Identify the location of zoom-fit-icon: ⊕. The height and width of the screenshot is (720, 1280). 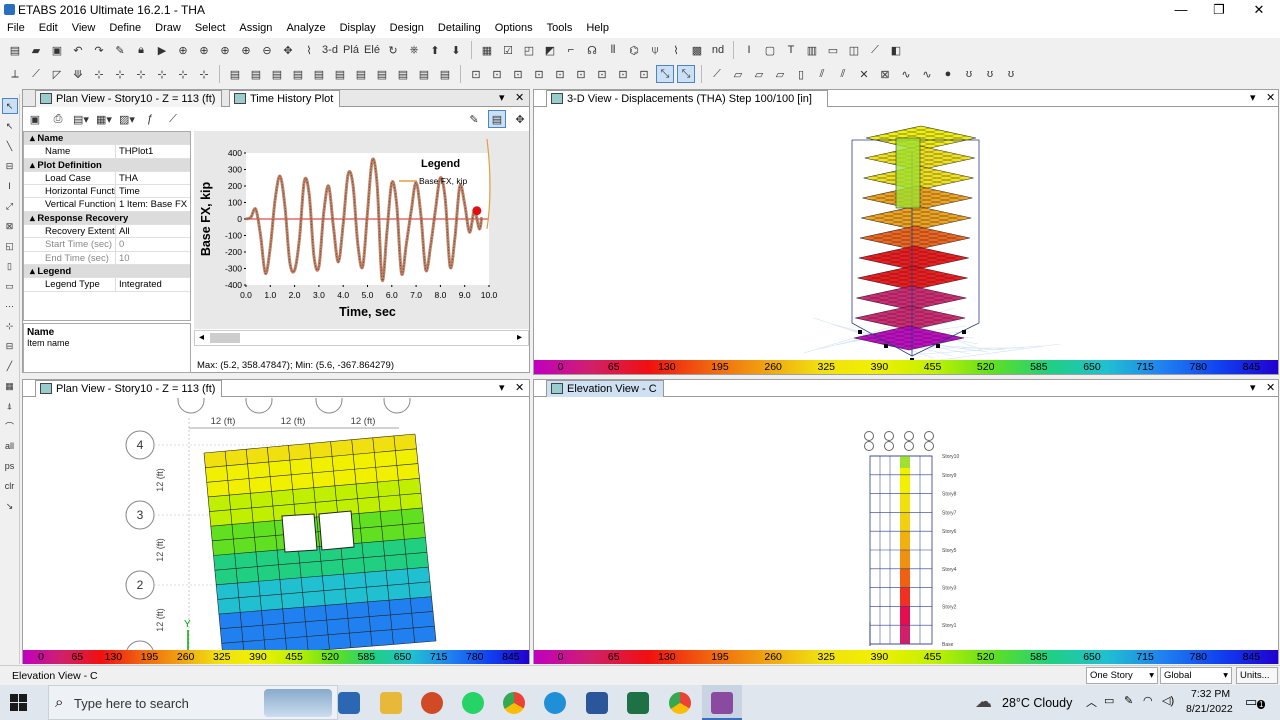
(225, 50).